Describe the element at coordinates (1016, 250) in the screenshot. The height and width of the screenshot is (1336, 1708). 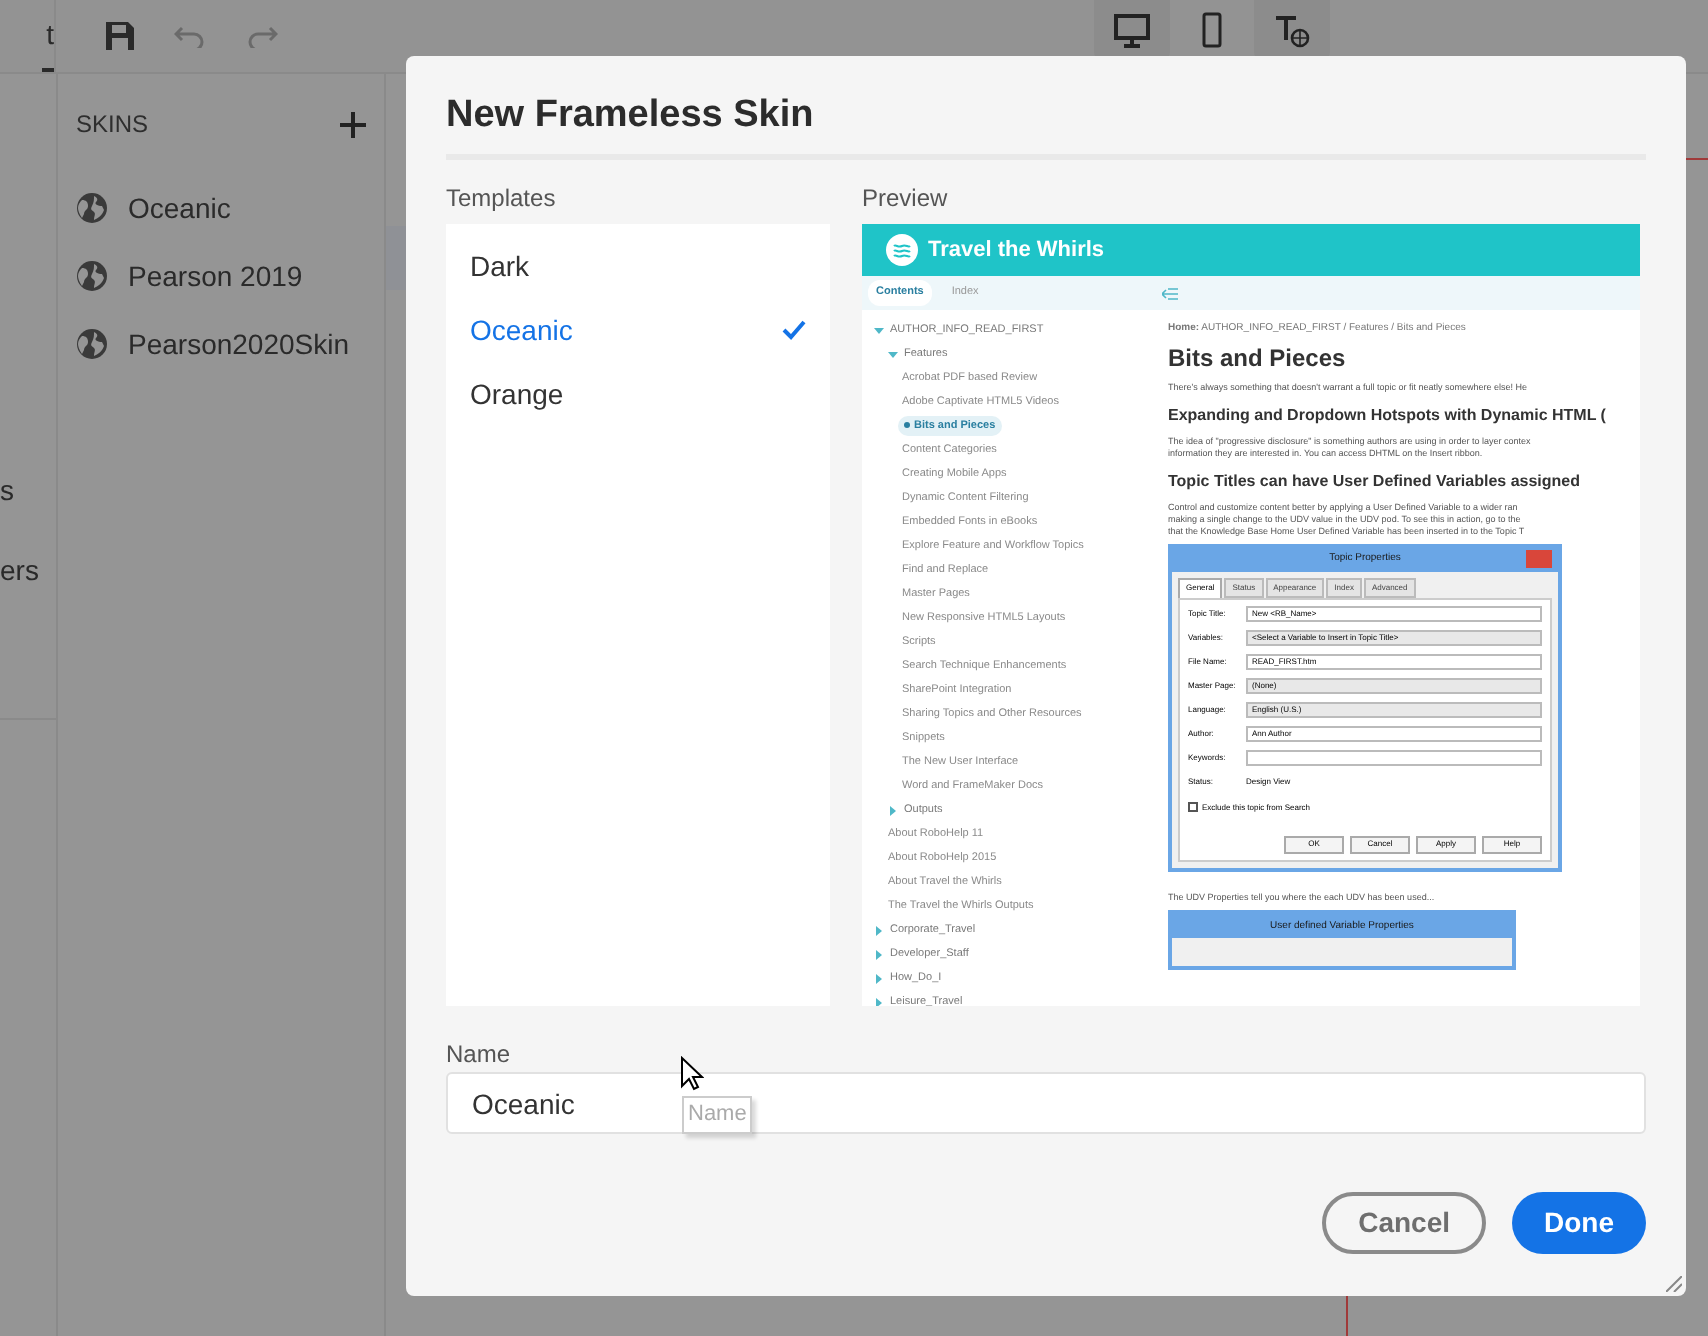
I see `site-title: Travel the Whirls` at that location.